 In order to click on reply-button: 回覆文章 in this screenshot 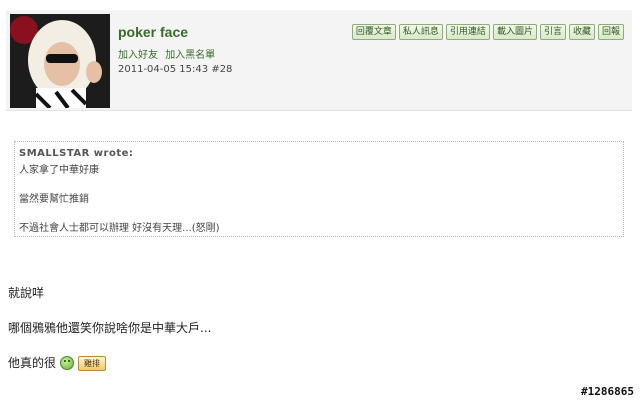, I will do `click(373, 32)`.